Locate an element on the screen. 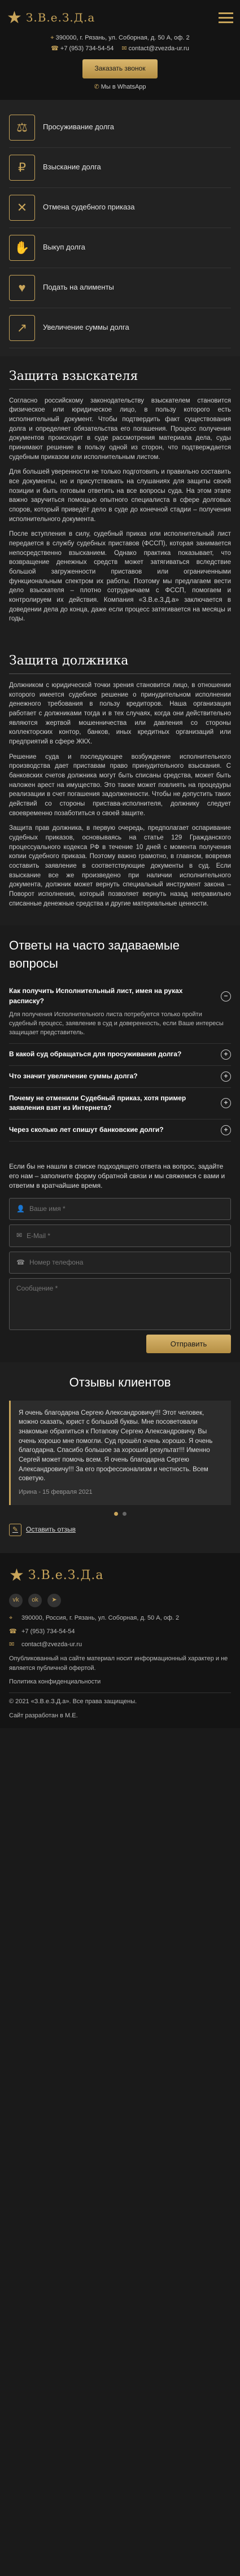  leave-review-link: ✎ Оставить отзыв is located at coordinates (120, 1530).